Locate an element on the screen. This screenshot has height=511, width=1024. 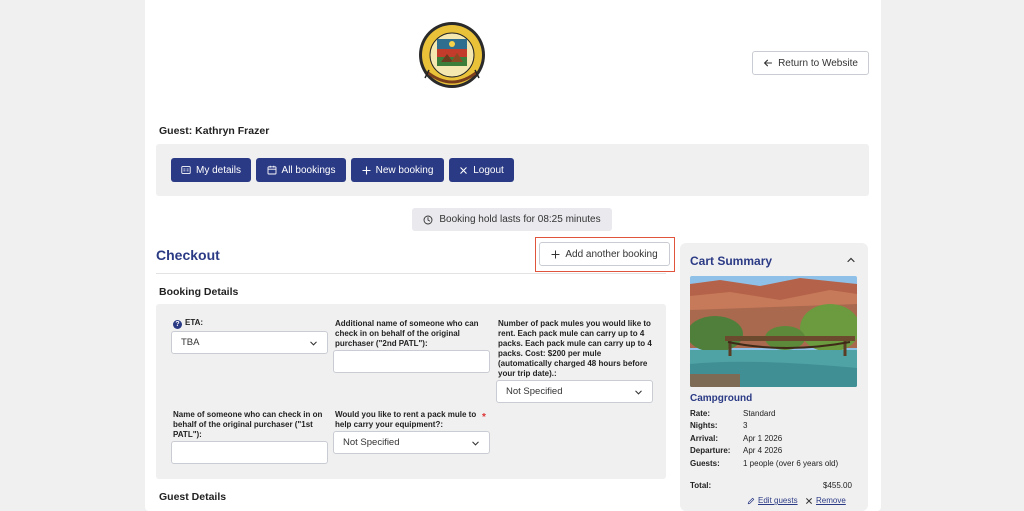
cart-guests-value: 1 people (over 6 years old) is located at coordinates (791, 463).